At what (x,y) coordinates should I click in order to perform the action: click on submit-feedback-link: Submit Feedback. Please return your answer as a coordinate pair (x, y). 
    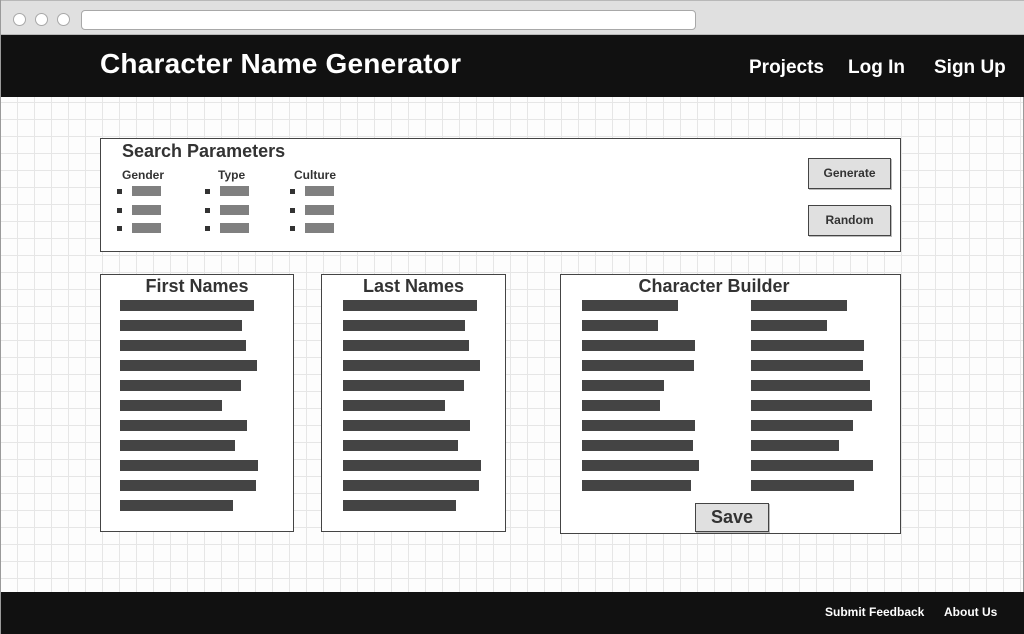
    Looking at the image, I should click on (874, 612).